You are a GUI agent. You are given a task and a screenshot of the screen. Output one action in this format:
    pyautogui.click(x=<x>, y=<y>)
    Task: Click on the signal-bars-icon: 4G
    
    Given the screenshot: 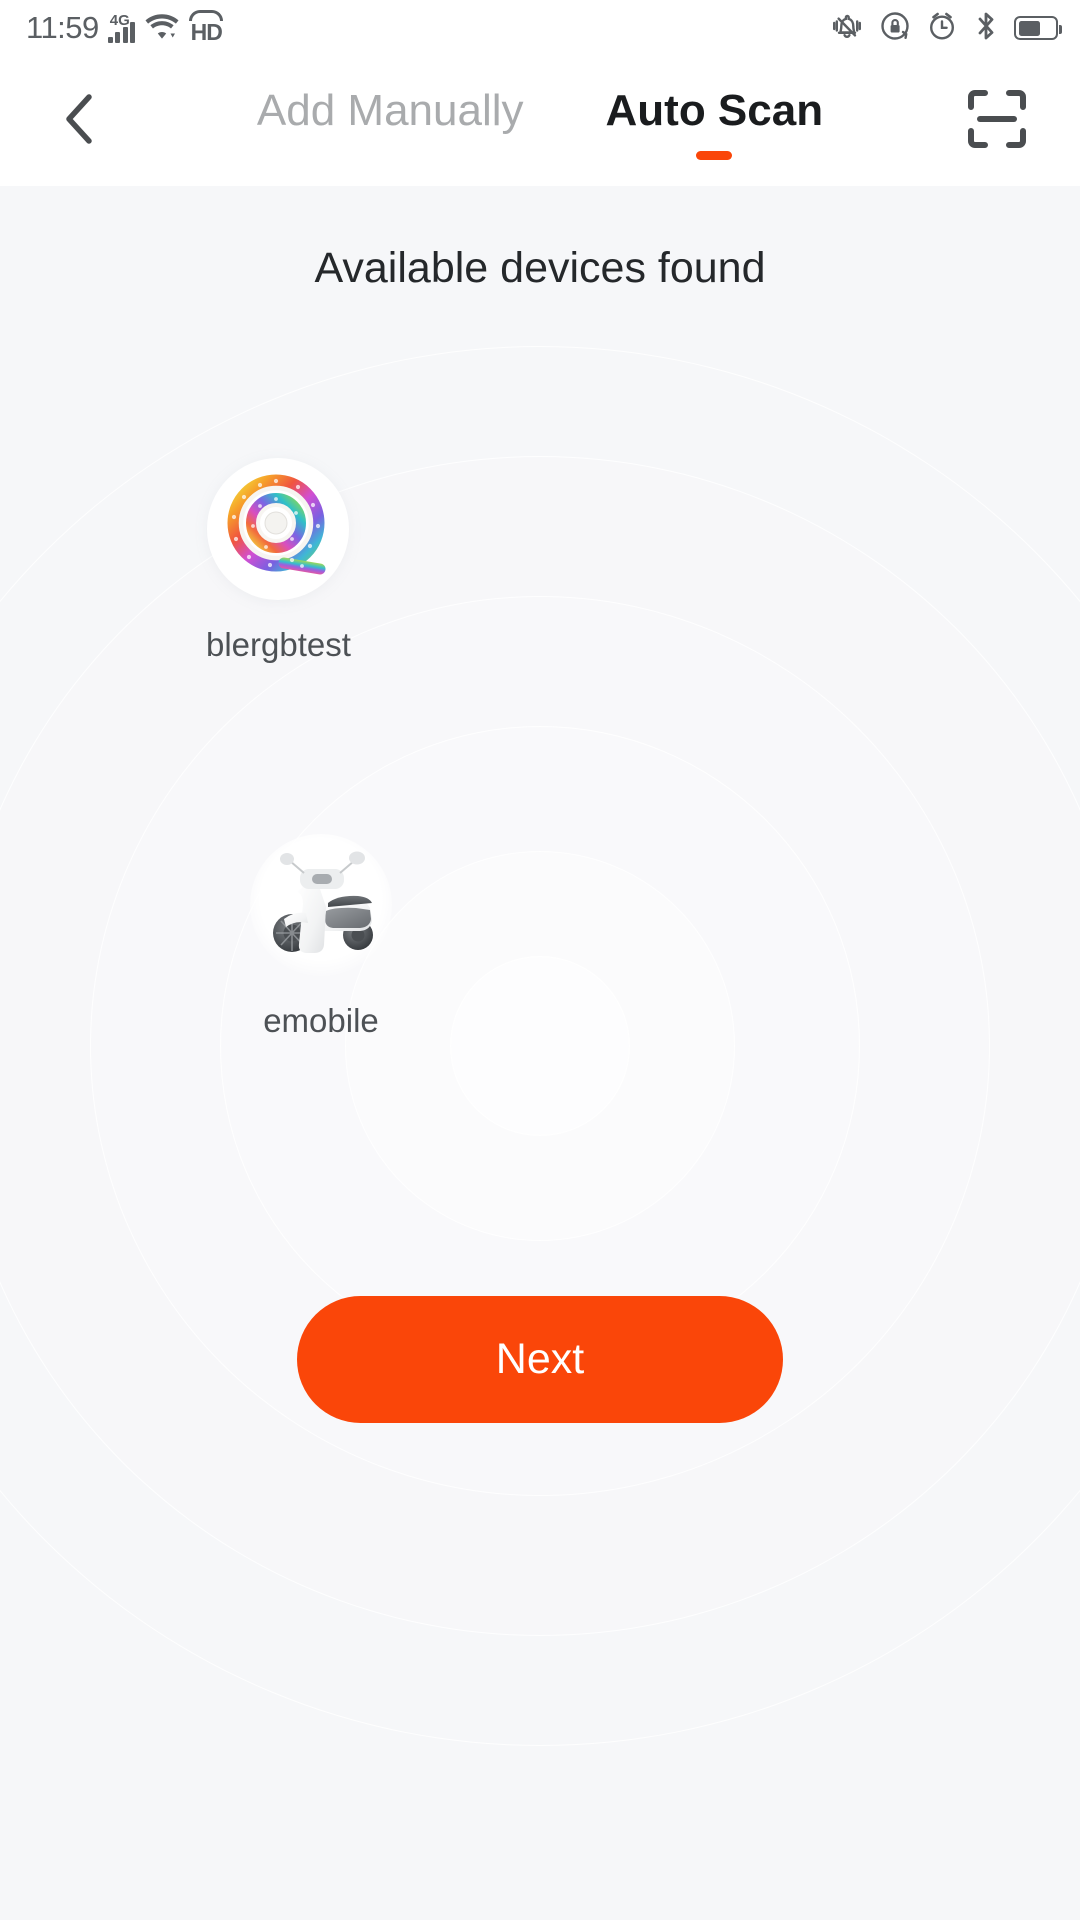 What is the action you would take?
    pyautogui.click(x=121, y=27)
    